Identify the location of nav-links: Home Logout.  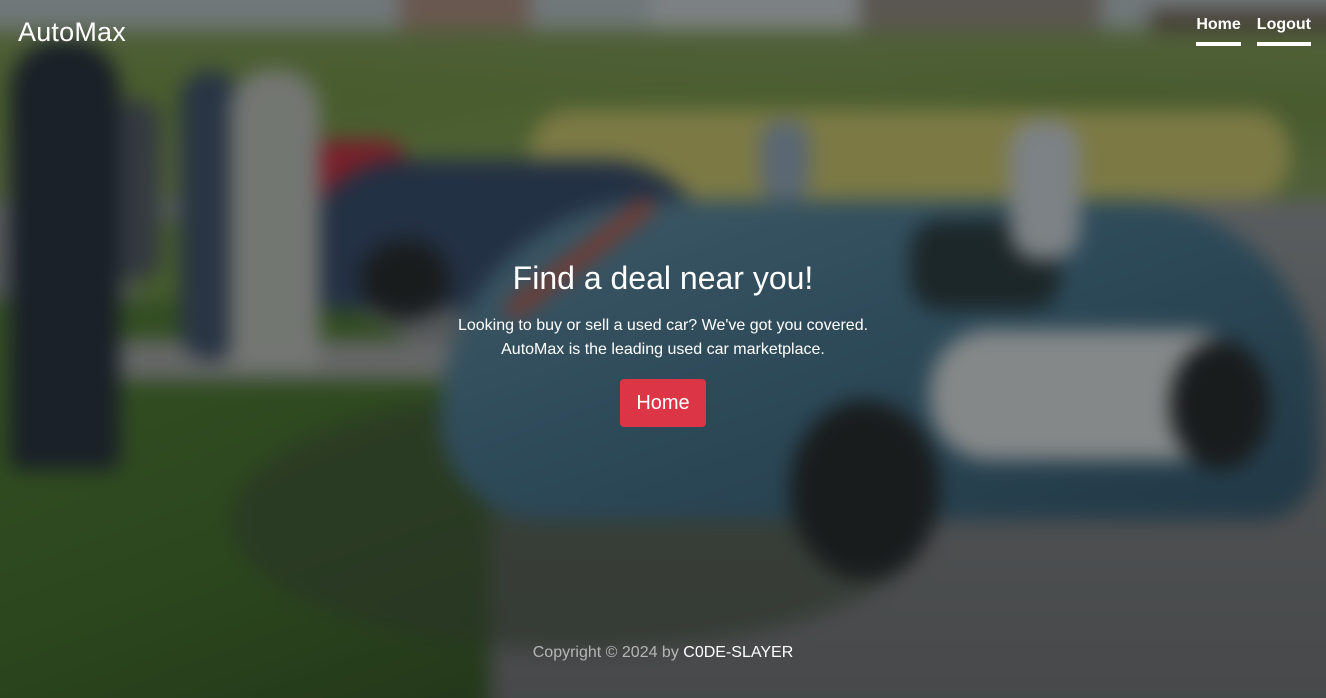
(1253, 30).